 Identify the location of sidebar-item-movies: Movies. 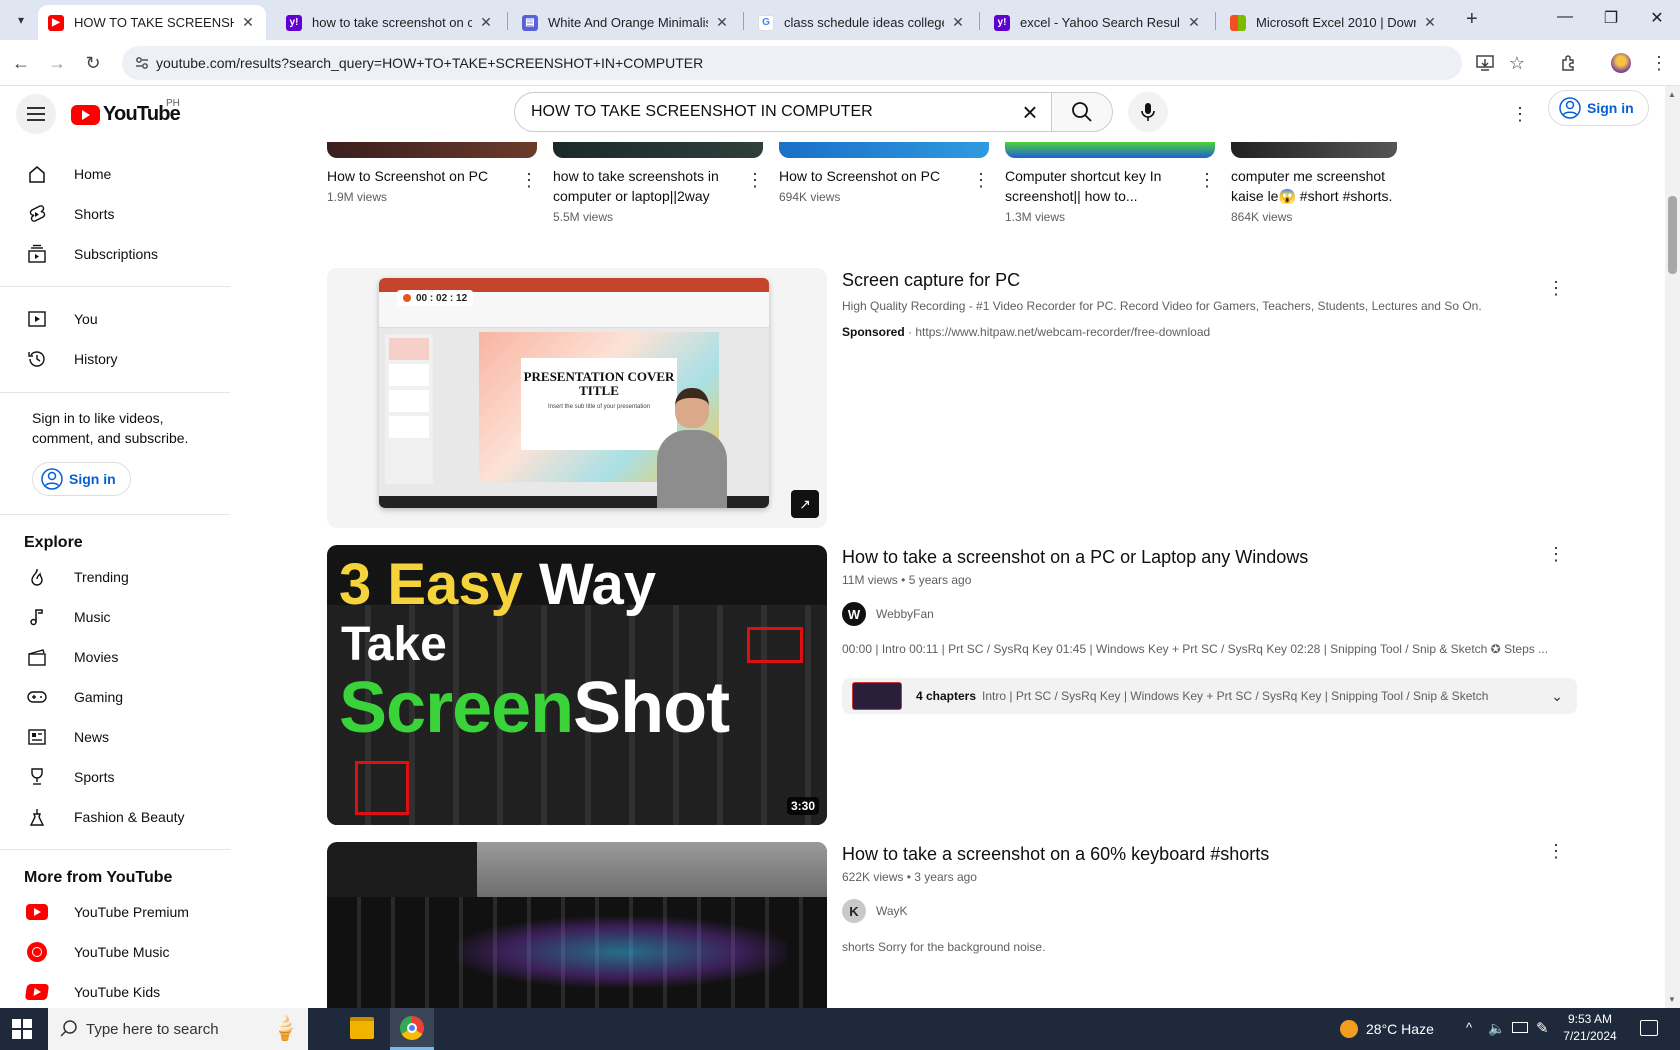
(115, 657).